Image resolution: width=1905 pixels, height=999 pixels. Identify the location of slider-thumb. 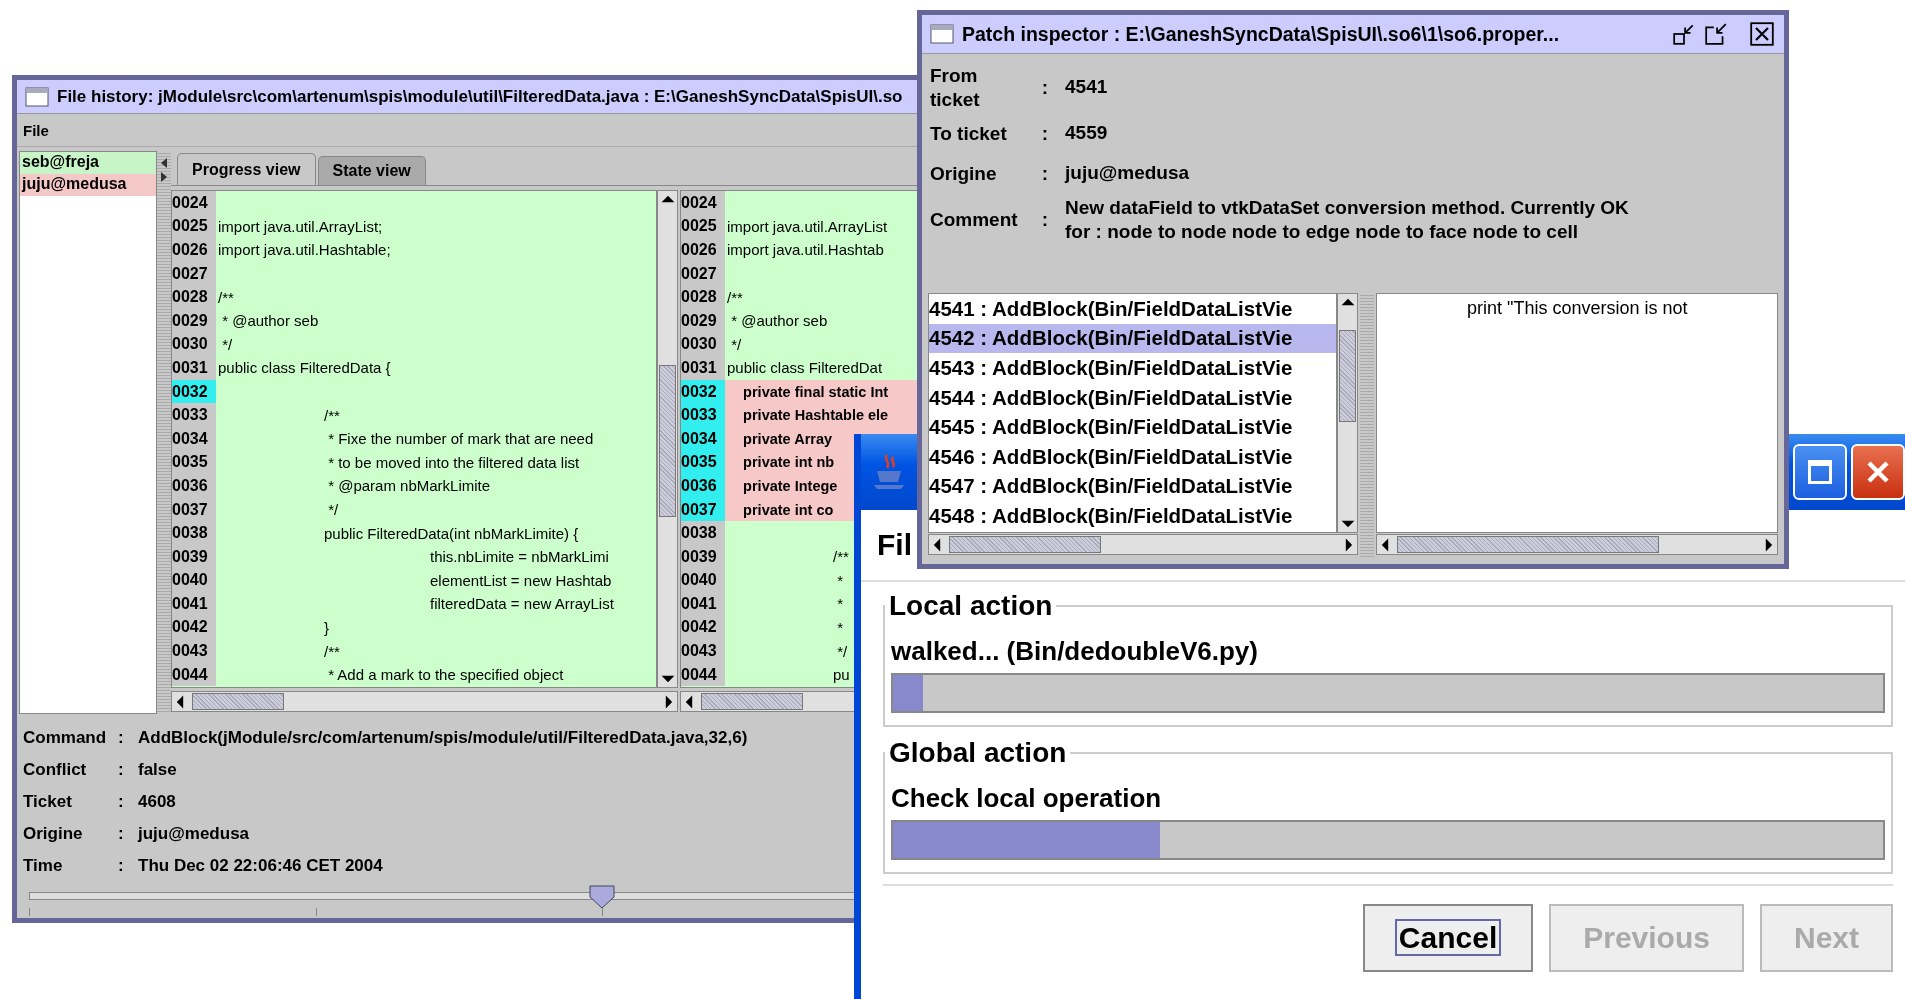
(602, 897).